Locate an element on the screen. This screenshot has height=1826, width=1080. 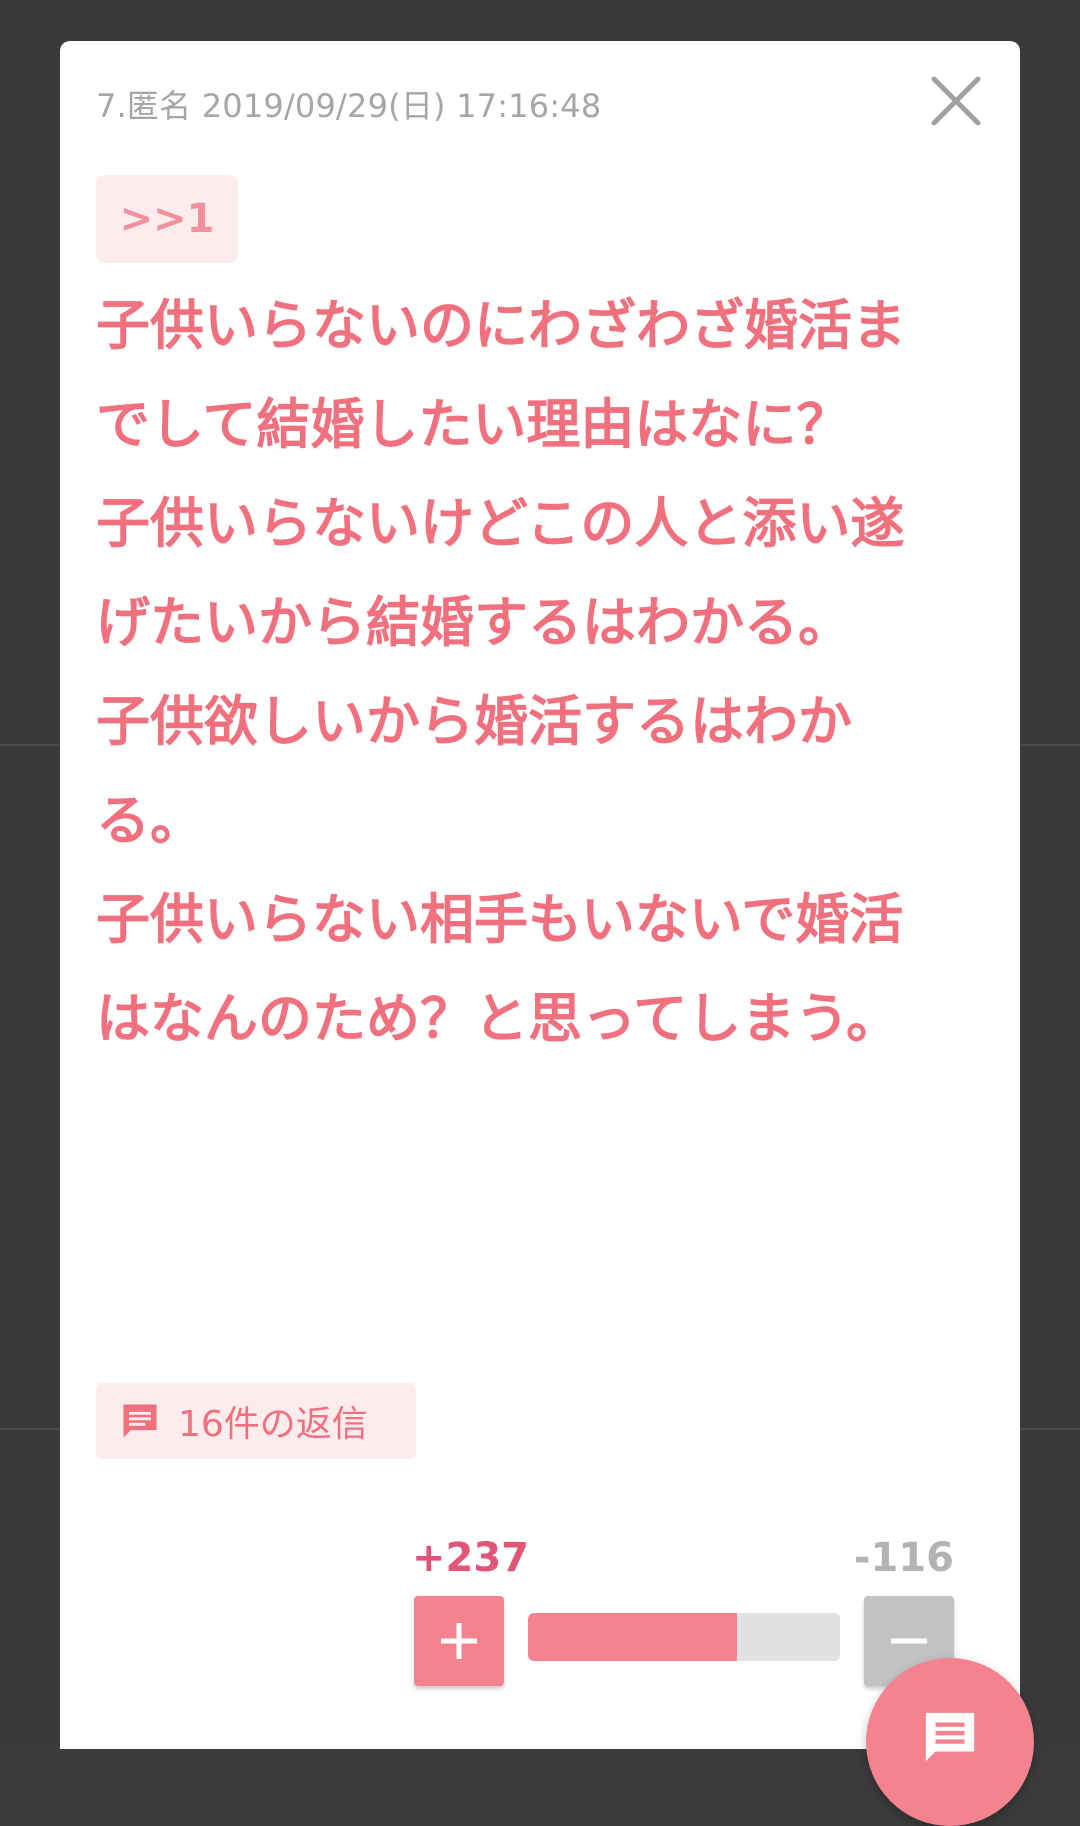
minus-vote-count: -116 is located at coordinates (903, 1558).